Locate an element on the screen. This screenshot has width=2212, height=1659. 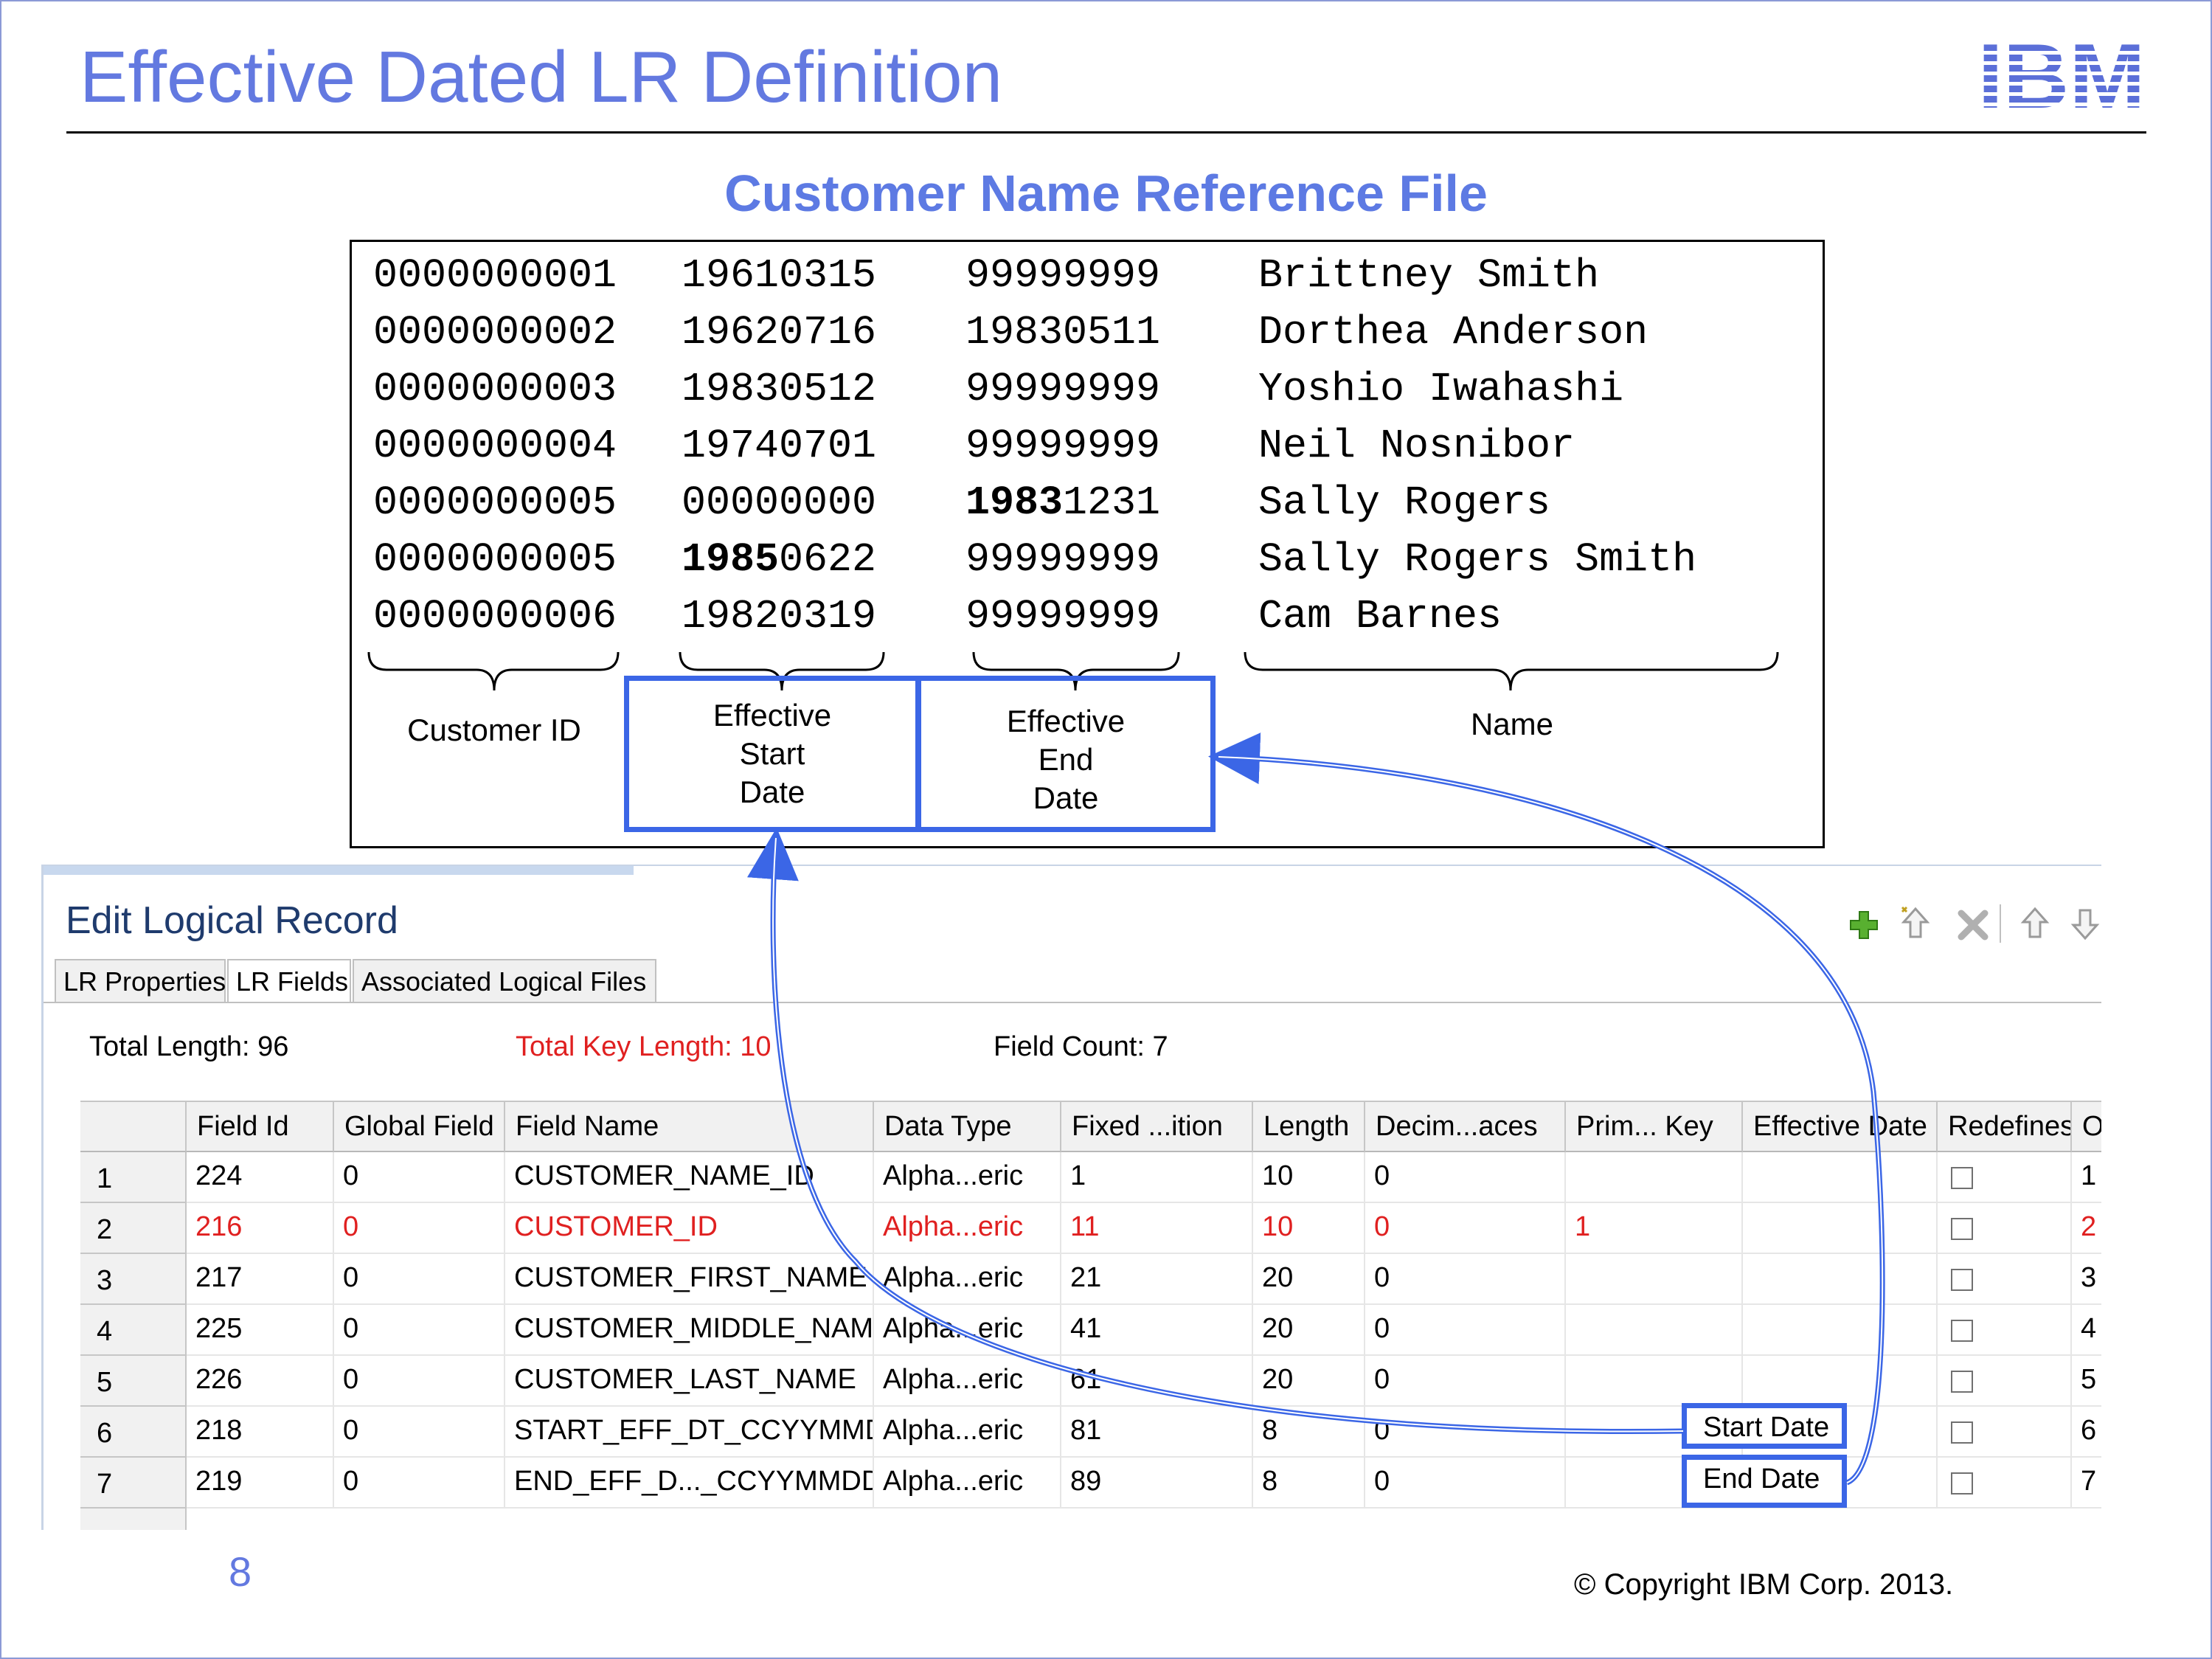
cell-field-name: START_EFF_DT_CCYYMMDD is located at coordinates (690, 1432).